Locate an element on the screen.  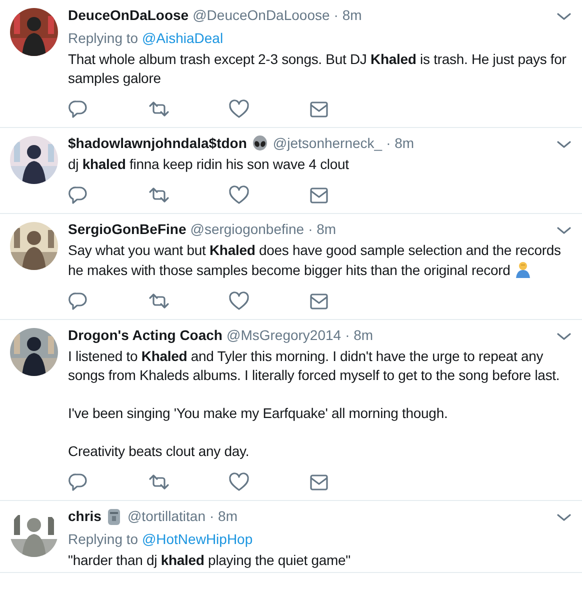
tweet-text: I listened to Khaled and Tyler this morning. I didn't have the urge to repeat any songs from Khaleds albums. I literally forced myself to get to the song before last. is located at coordinates (314, 366).